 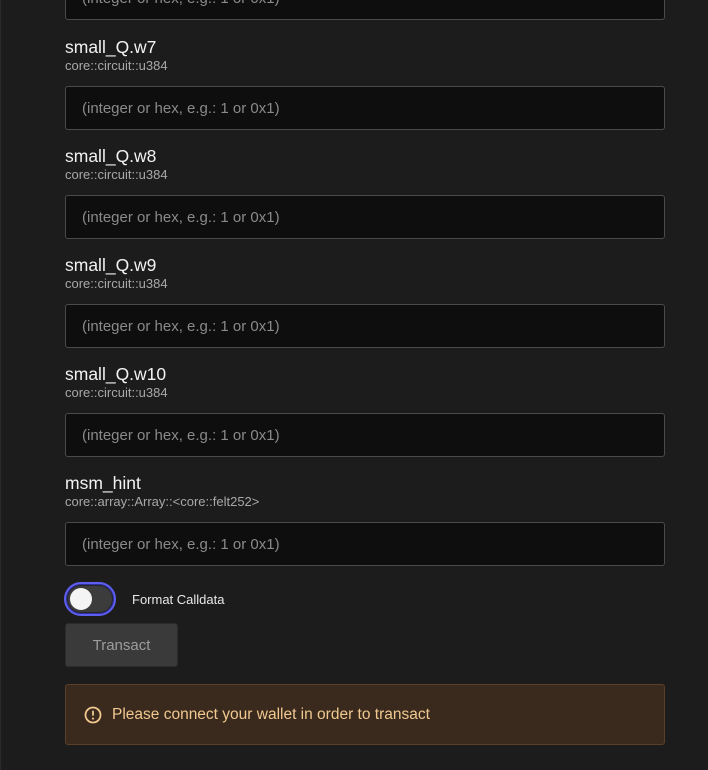 I want to click on small-q-w8-input, so click(x=365, y=217).